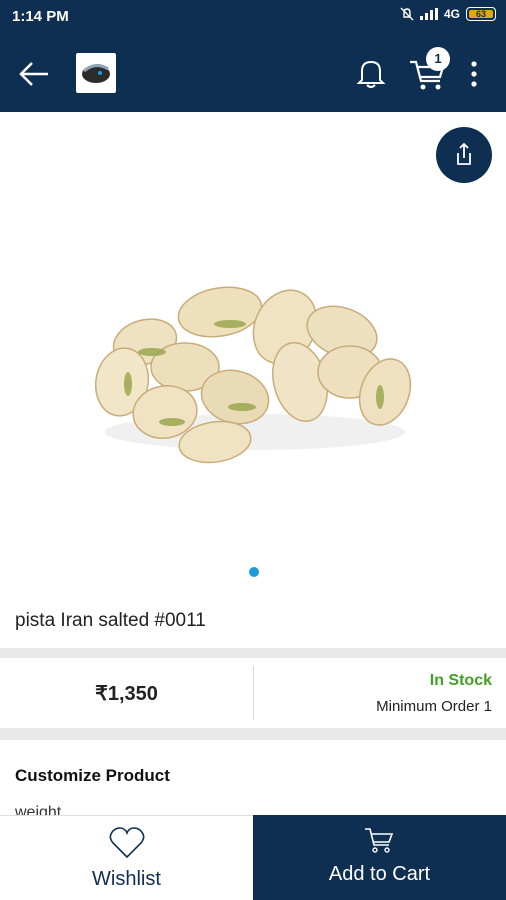  Describe the element at coordinates (451, 14) in the screenshot. I see `network-type: 4G` at that location.